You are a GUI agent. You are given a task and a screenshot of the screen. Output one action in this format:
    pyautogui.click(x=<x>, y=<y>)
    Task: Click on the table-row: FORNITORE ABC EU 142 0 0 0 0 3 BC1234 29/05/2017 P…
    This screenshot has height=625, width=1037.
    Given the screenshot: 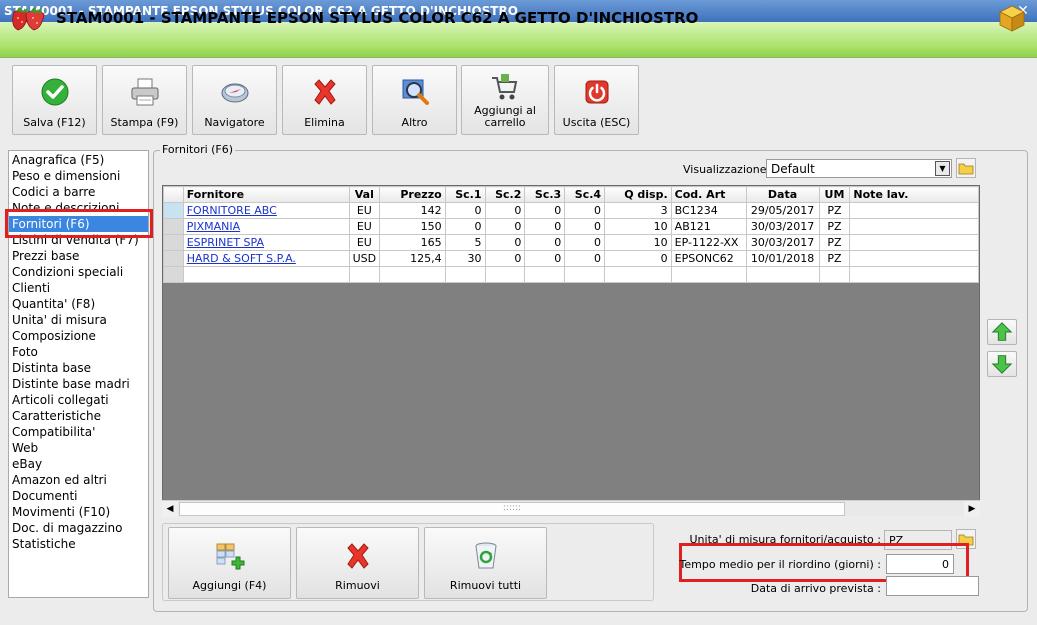 What is the action you would take?
    pyautogui.click(x=571, y=210)
    